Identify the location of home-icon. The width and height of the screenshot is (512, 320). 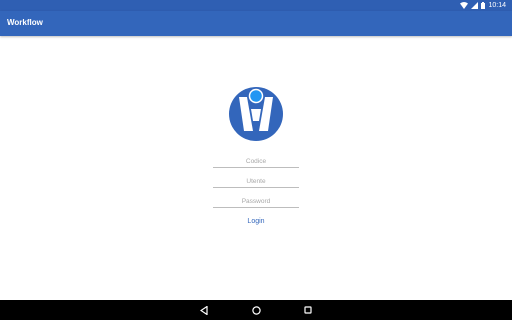
(256, 310).